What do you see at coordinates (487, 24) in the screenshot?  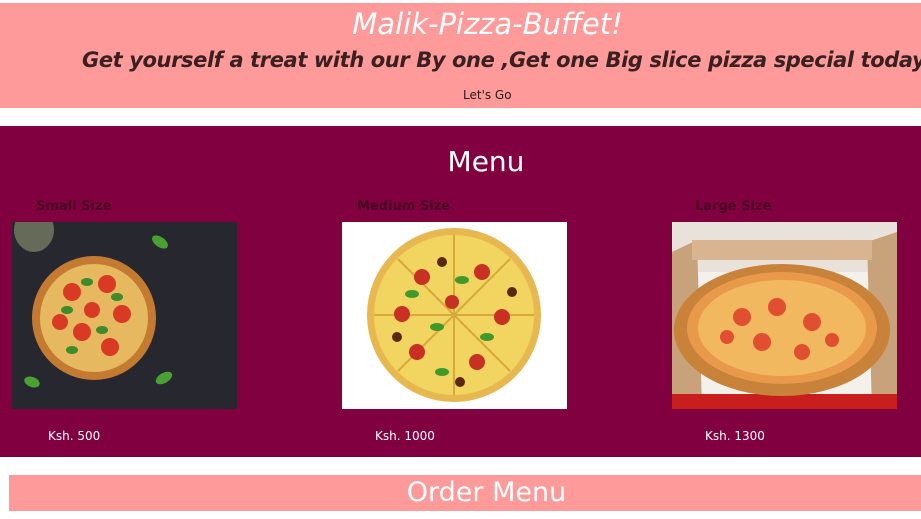 I see `site-title: Malik-Pizza-Buffet!` at bounding box center [487, 24].